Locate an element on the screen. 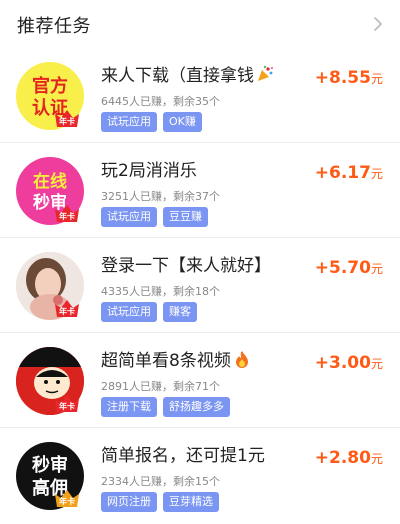 The image size is (400, 524). reward-amount: +6.17 is located at coordinates (342, 173).